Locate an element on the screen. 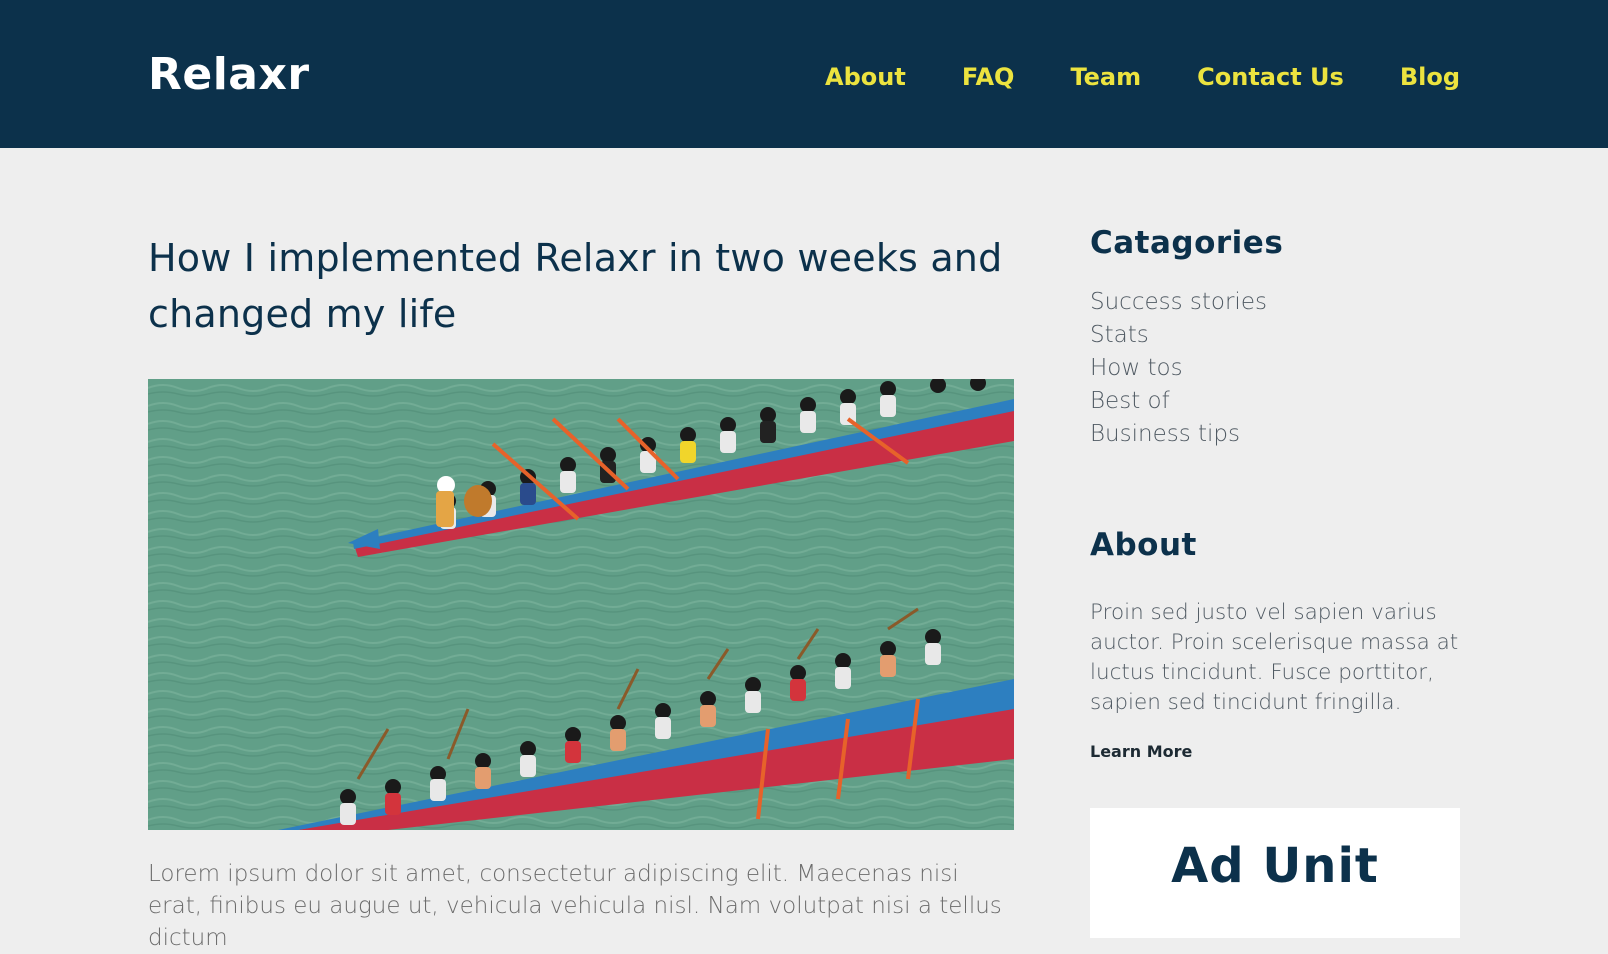 This screenshot has height=954, width=1608. site-logo: Relaxr is located at coordinates (229, 75).